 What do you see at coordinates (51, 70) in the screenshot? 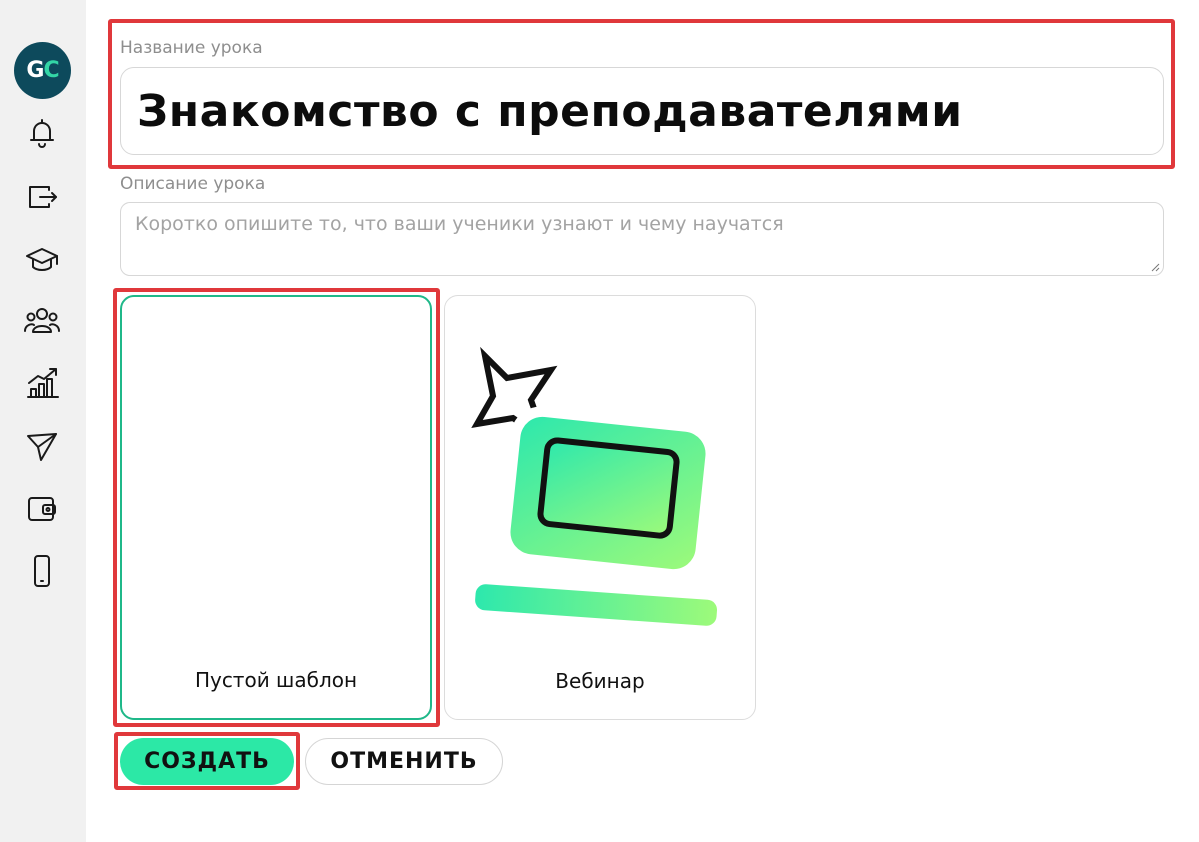
I see `logo-letter-c: C` at bounding box center [51, 70].